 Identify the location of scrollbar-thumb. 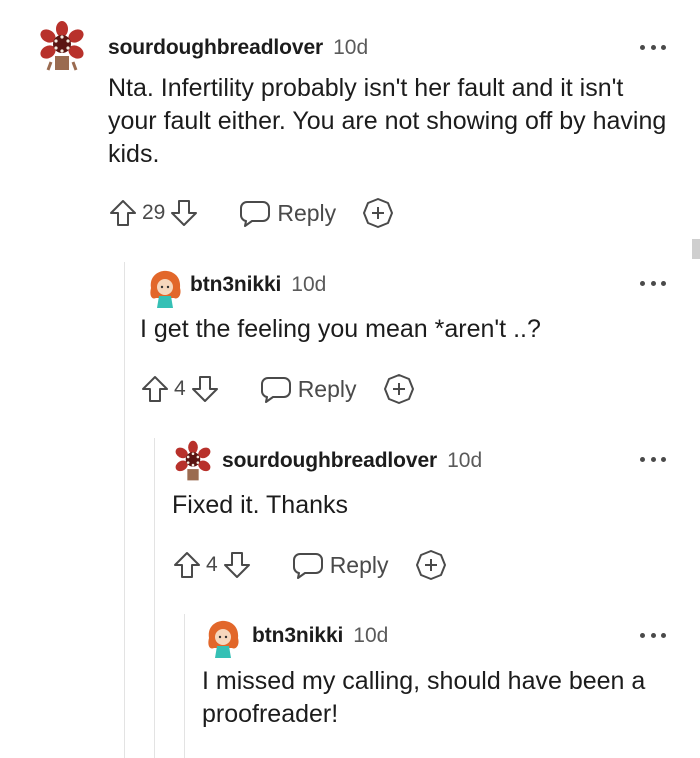
(696, 249).